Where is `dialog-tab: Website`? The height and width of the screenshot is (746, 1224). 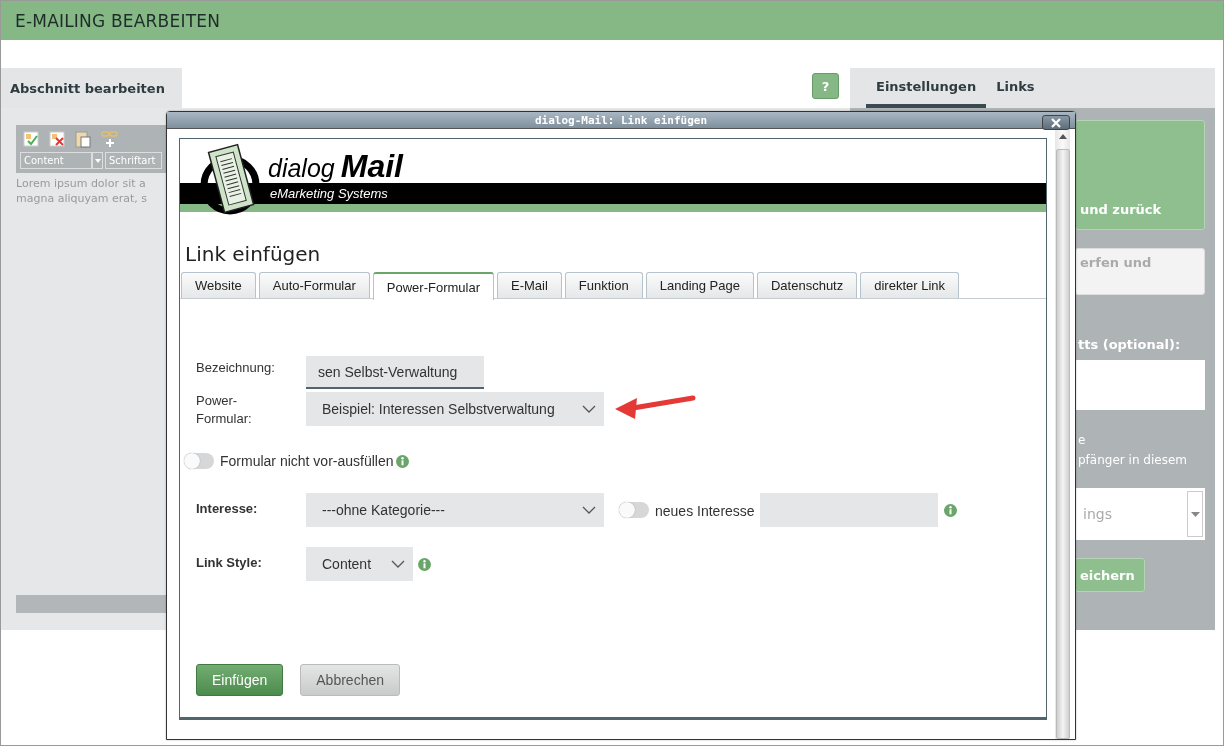
dialog-tab: Website is located at coordinates (218, 285).